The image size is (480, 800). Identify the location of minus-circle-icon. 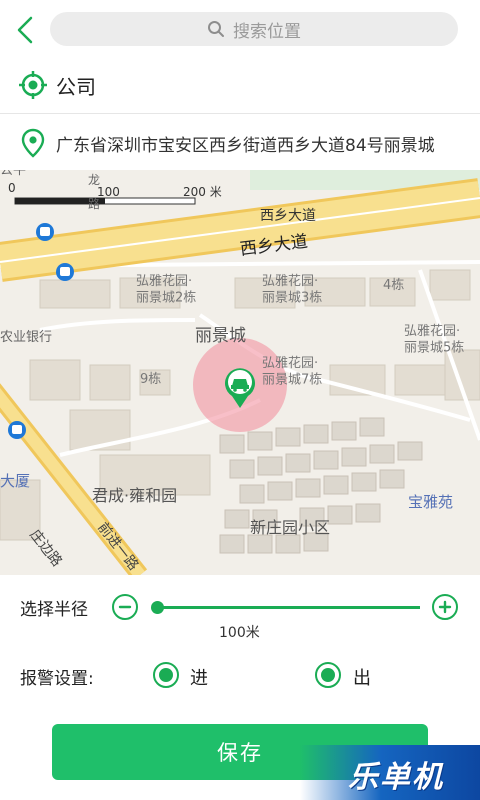
(125, 607).